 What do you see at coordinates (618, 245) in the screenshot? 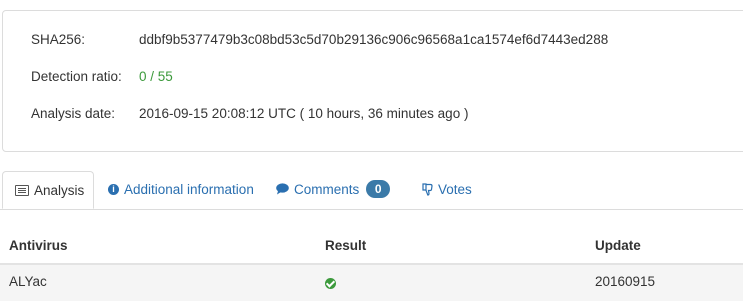
I see `column-header-update: Update` at bounding box center [618, 245].